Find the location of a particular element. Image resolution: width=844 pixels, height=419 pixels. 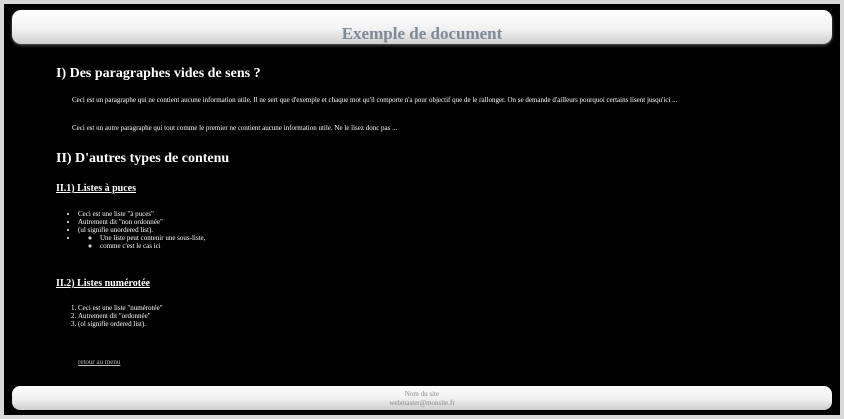

page-header: Exemple de document is located at coordinates (422, 27).